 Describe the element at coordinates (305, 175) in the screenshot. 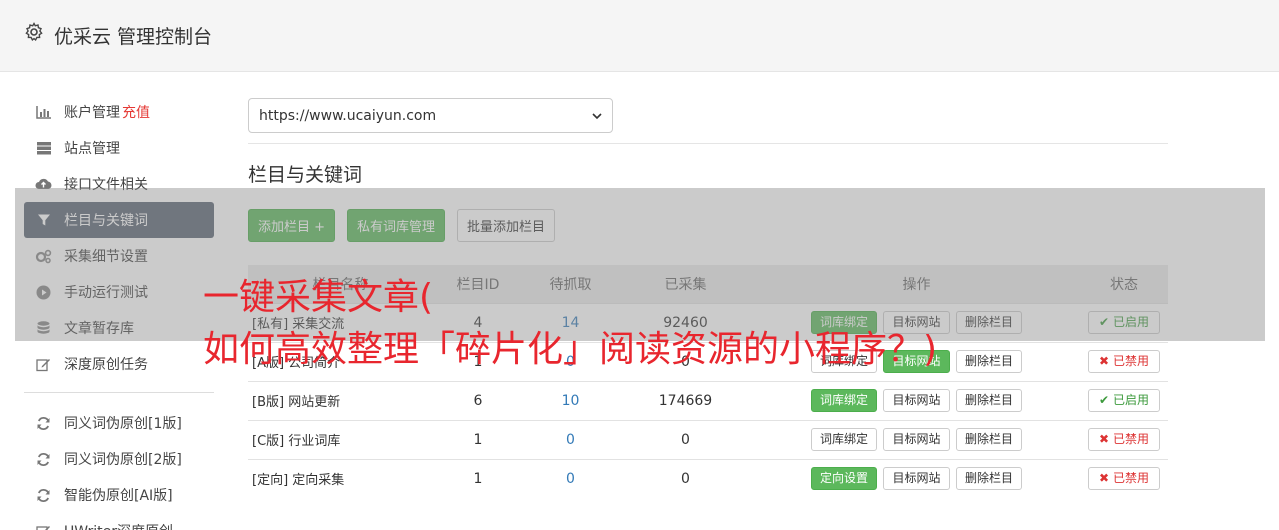

I see `section-title: 栏目与关键词` at that location.